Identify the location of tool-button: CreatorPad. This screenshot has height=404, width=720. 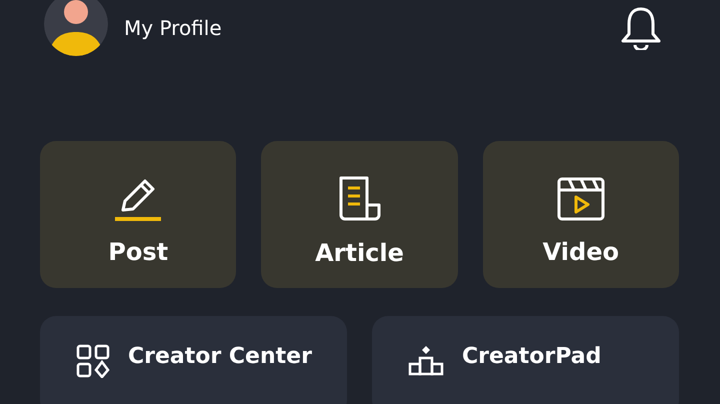
(525, 360).